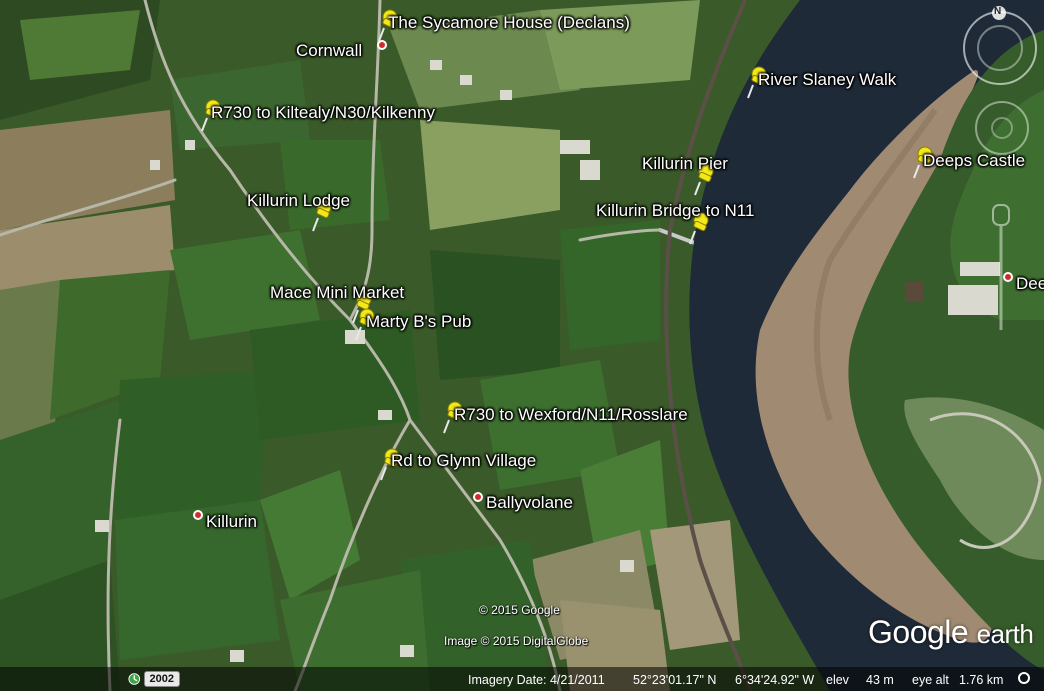 The height and width of the screenshot is (691, 1044). I want to click on historical-imagery-button: 2002, so click(154, 679).